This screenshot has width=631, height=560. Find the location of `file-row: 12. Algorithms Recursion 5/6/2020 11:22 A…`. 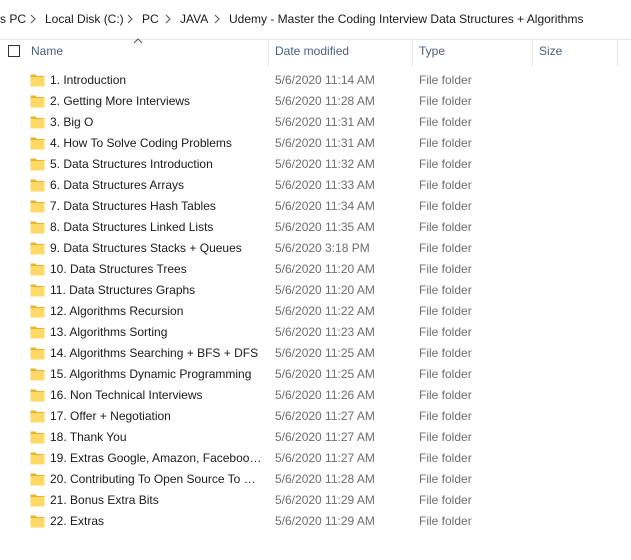

file-row: 12. Algorithms Recursion 5/6/2020 11:22 A… is located at coordinates (315, 311).